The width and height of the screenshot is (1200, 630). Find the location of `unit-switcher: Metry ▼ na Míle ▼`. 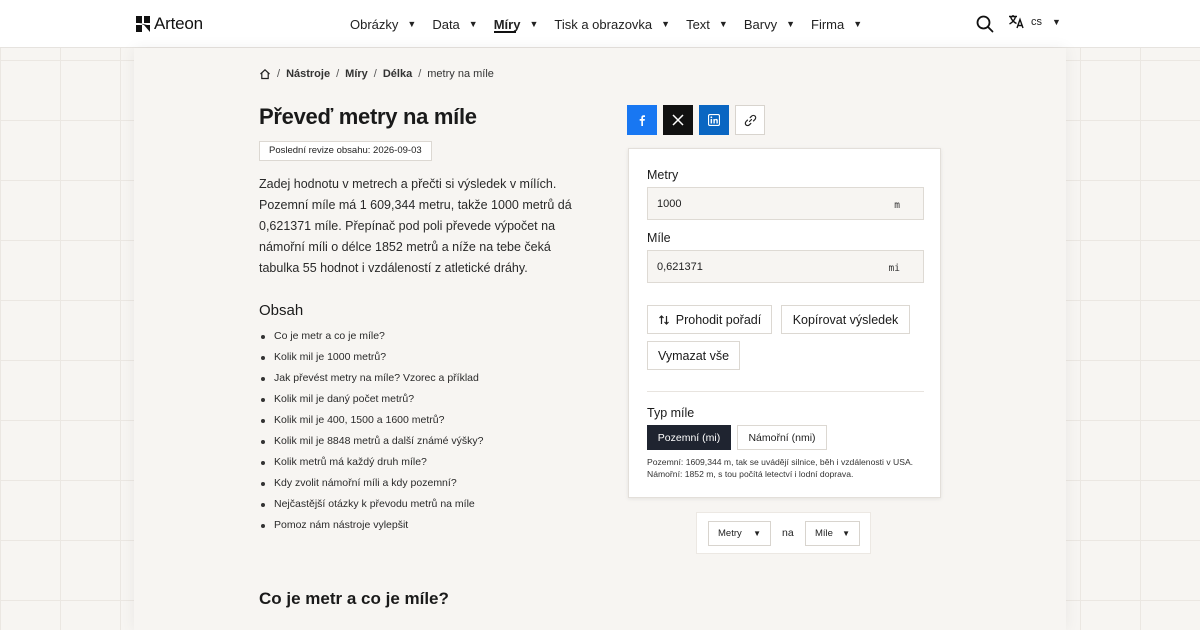

unit-switcher: Metry ▼ na Míle ▼ is located at coordinates (783, 533).